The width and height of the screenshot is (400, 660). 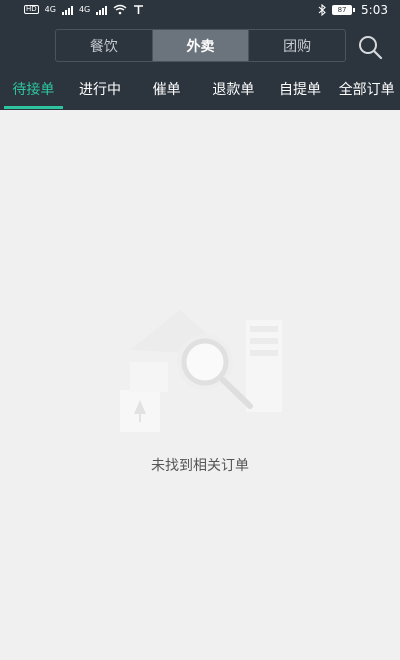 I want to click on tab-refunds: 退款单, so click(x=233, y=89).